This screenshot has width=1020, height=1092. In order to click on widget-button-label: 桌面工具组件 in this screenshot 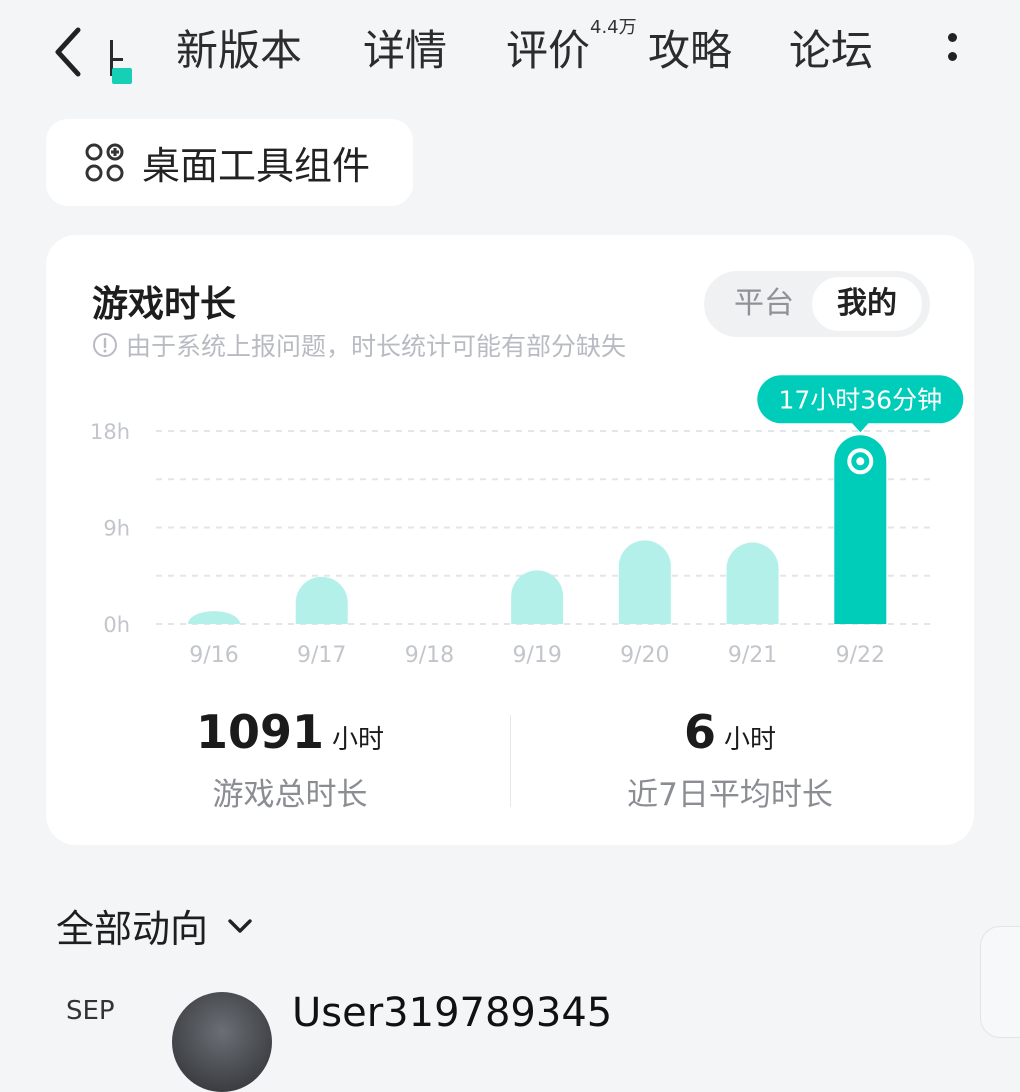, I will do `click(256, 166)`.